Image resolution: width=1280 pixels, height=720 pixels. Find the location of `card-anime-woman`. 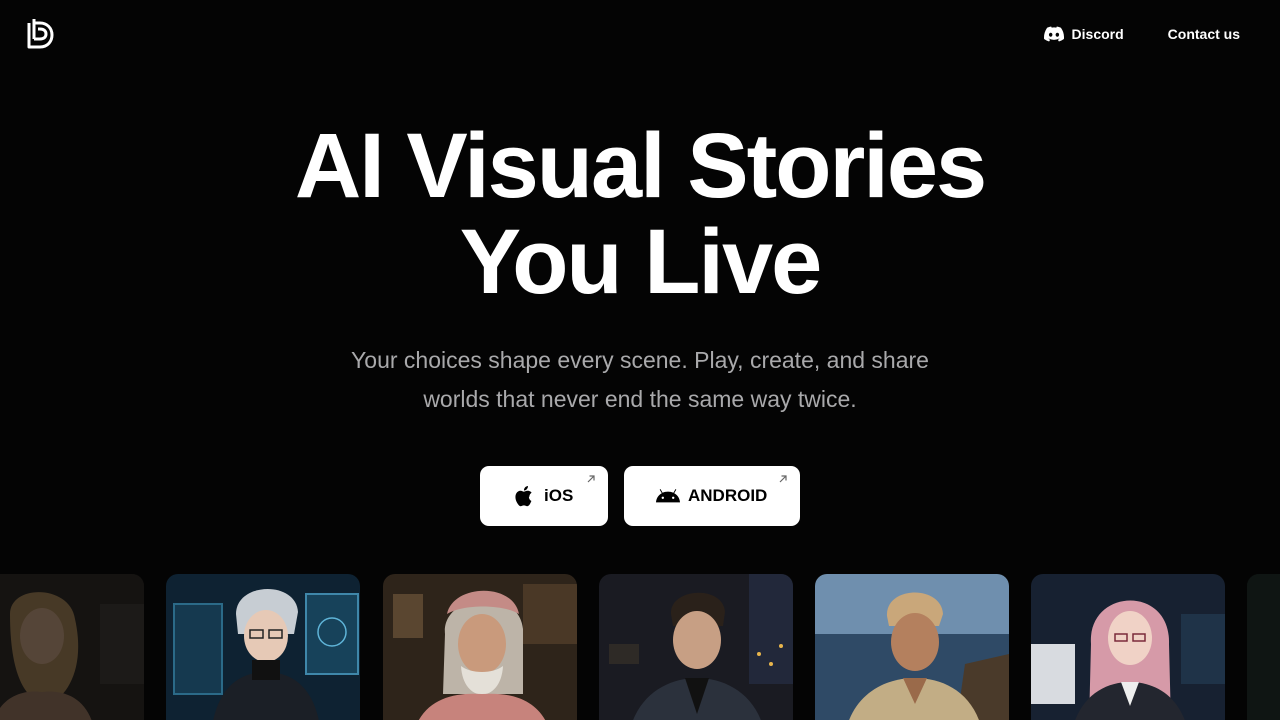

card-anime-woman is located at coordinates (1128, 647).